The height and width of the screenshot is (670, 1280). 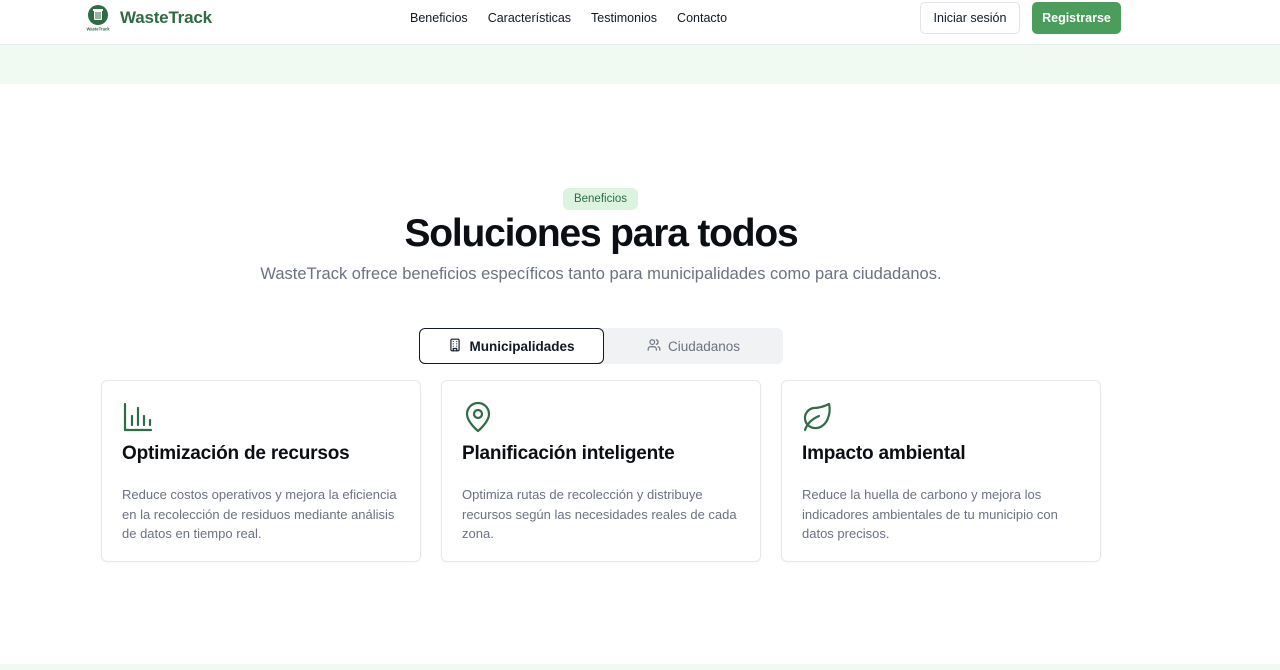 What do you see at coordinates (601, 233) in the screenshot?
I see `section-title: Soluciones para todos` at bounding box center [601, 233].